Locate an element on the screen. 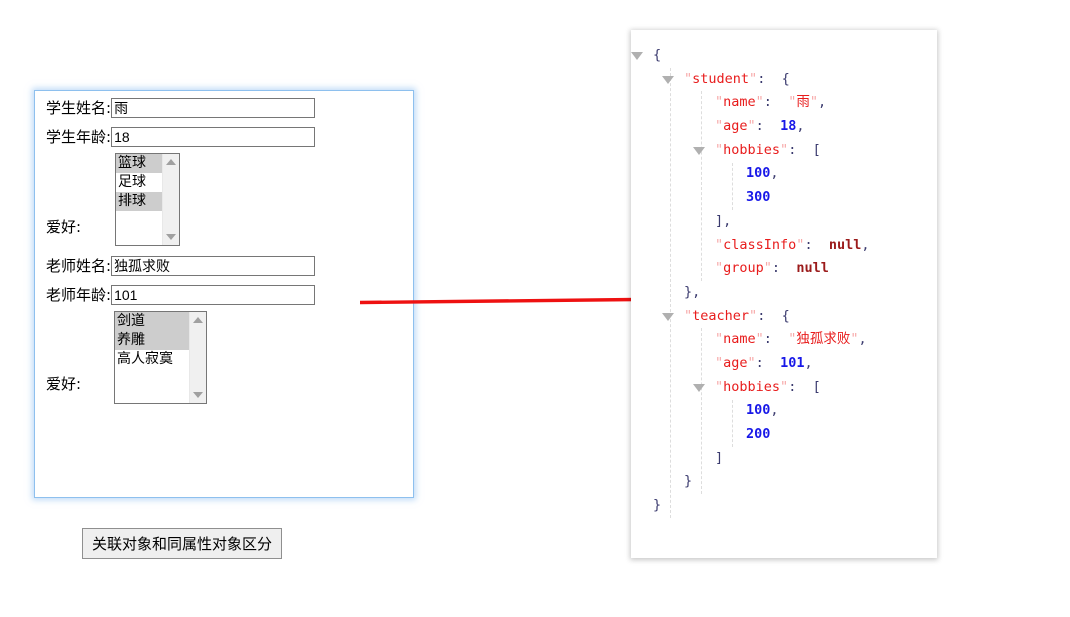 The width and height of the screenshot is (1070, 617). json-line: "group": null is located at coordinates (784, 269).